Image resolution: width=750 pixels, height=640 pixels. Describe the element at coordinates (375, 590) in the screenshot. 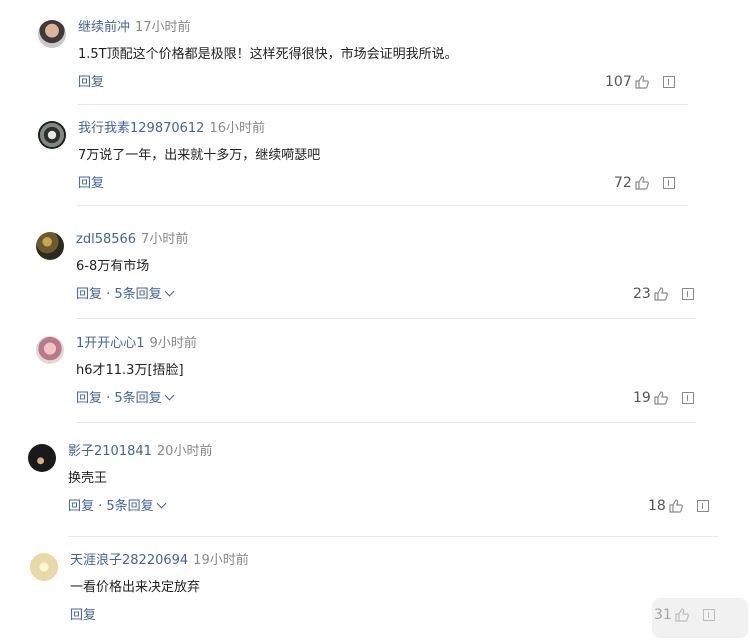

I see `comment-item: 天涯浪子2822069419小时前 一看价格出来决定放弃 回复 31` at that location.